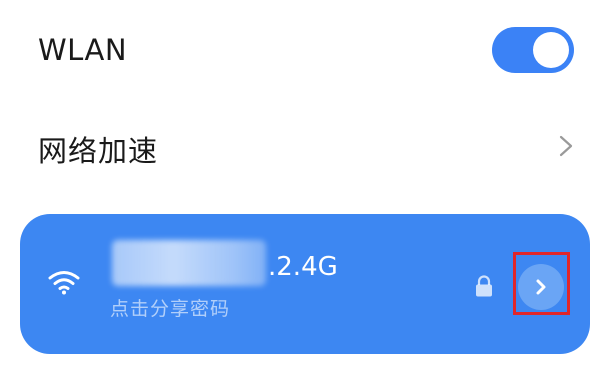  Describe the element at coordinates (303, 267) in the screenshot. I see `ssid-label: .2.4G` at that location.